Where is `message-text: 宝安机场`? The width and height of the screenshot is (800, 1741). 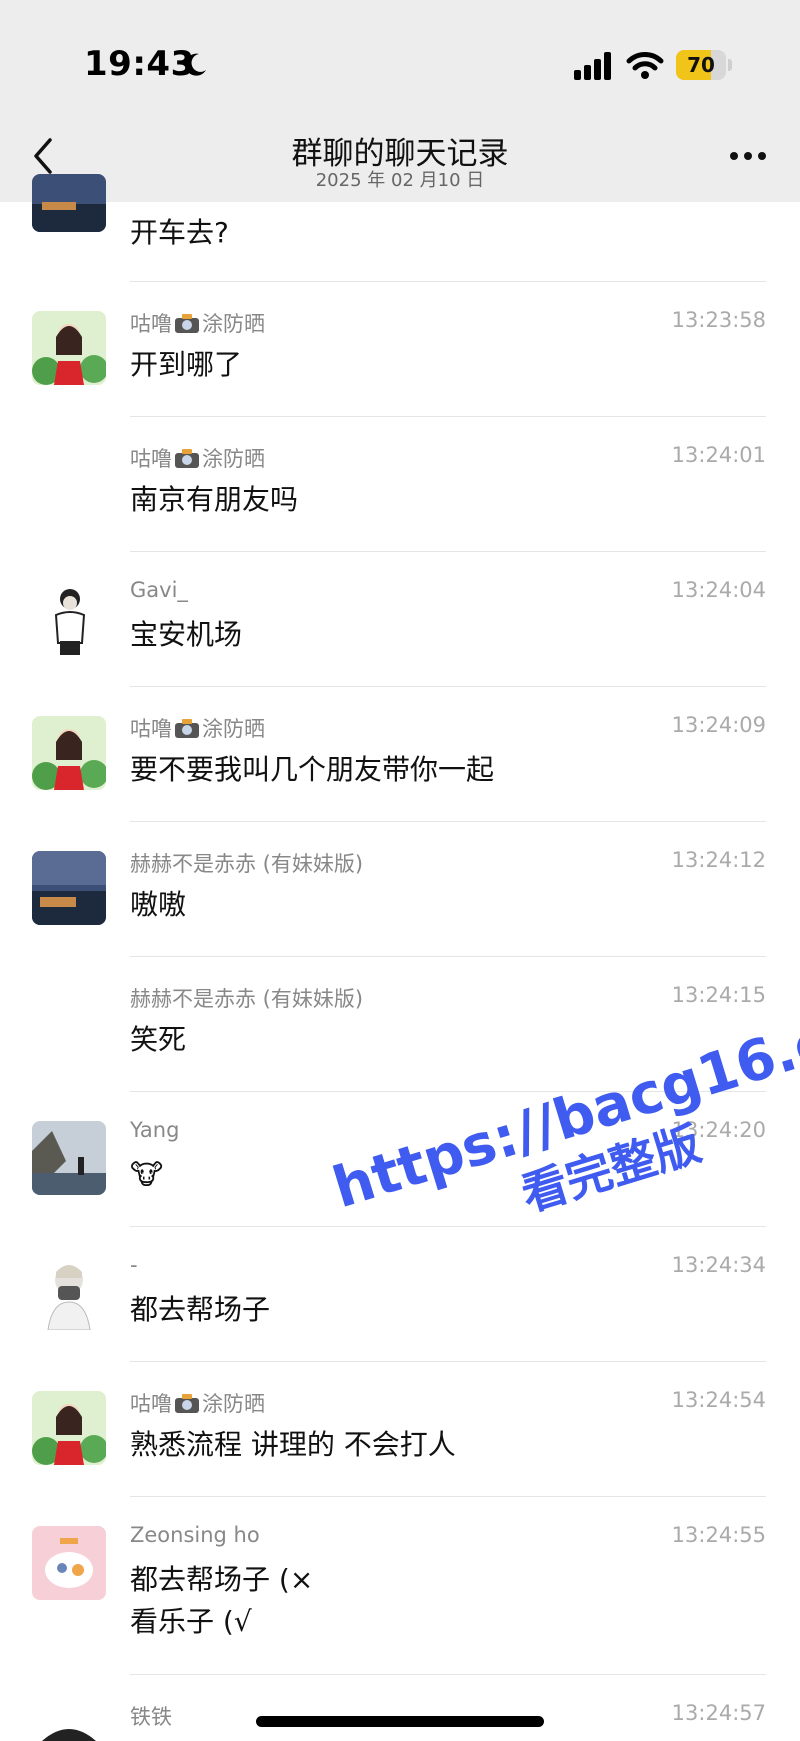 message-text: 宝安机场 is located at coordinates (186, 634).